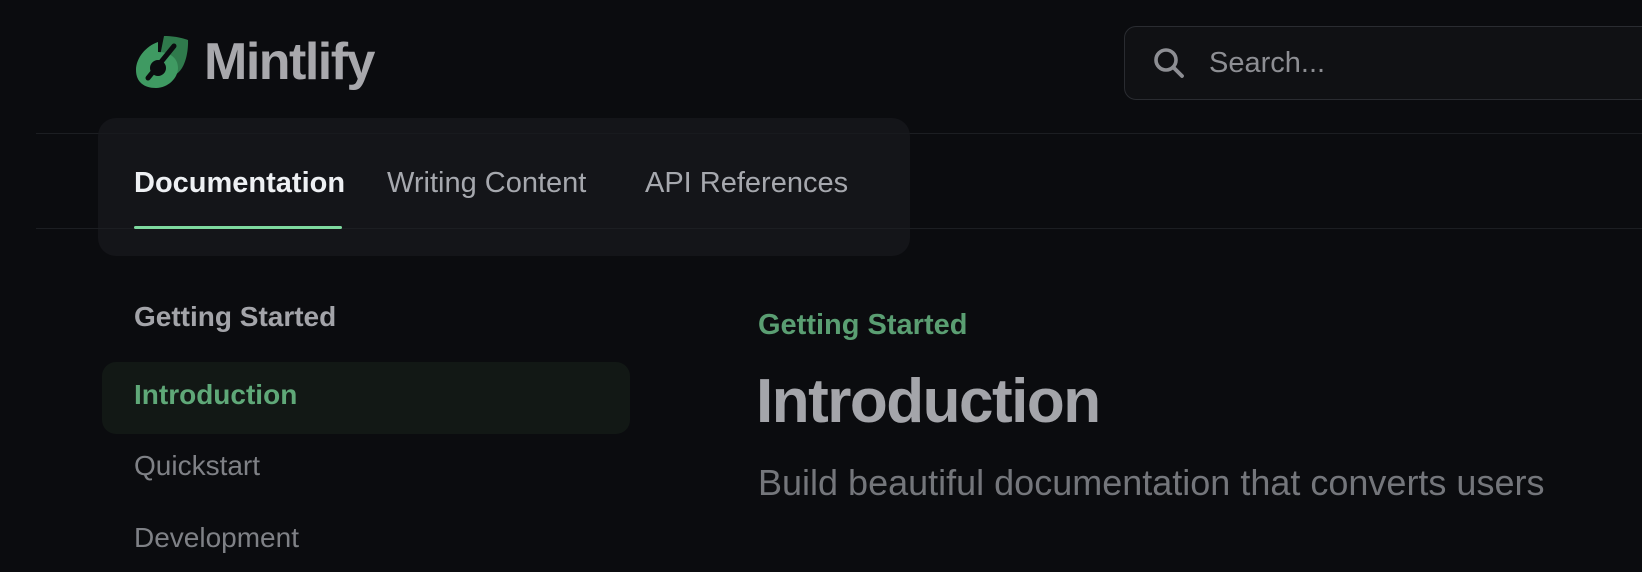 This screenshot has height=572, width=1642. What do you see at coordinates (197, 466) in the screenshot?
I see `sidebar-item-quickstart: Quickstart` at bounding box center [197, 466].